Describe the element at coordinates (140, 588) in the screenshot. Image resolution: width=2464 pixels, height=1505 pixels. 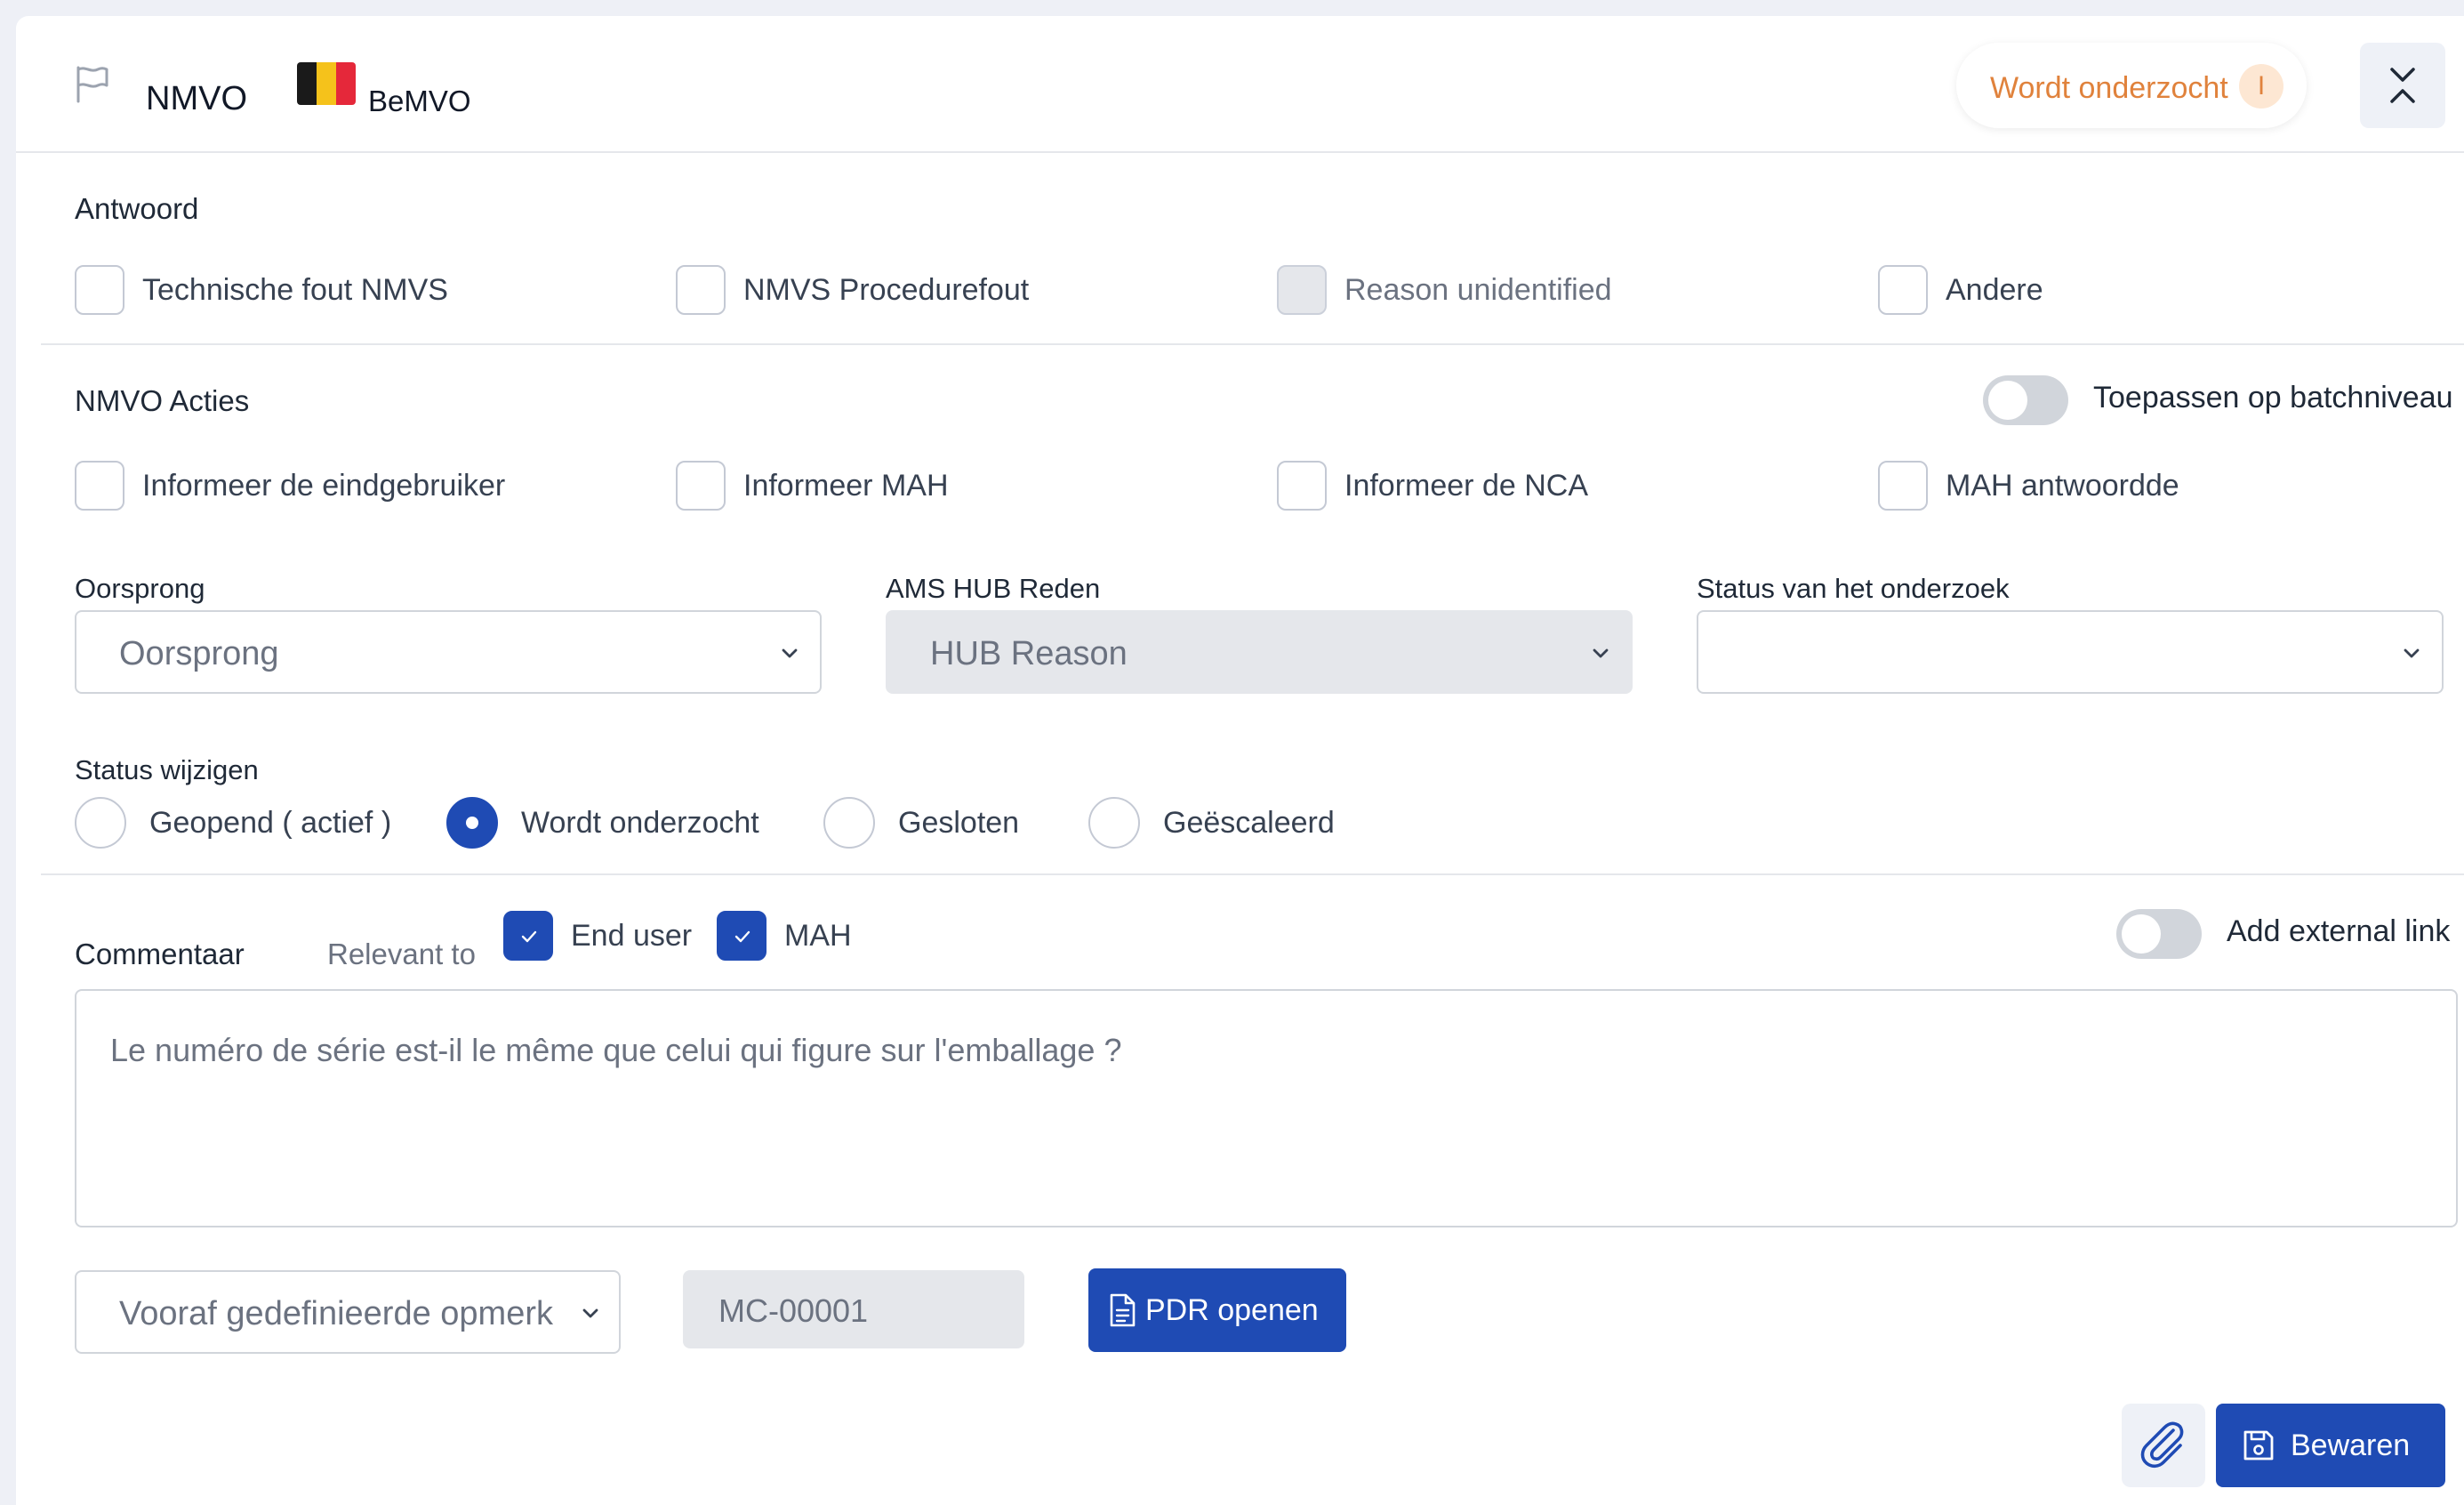
I see `oorsprong-label: Oorsprong` at that location.